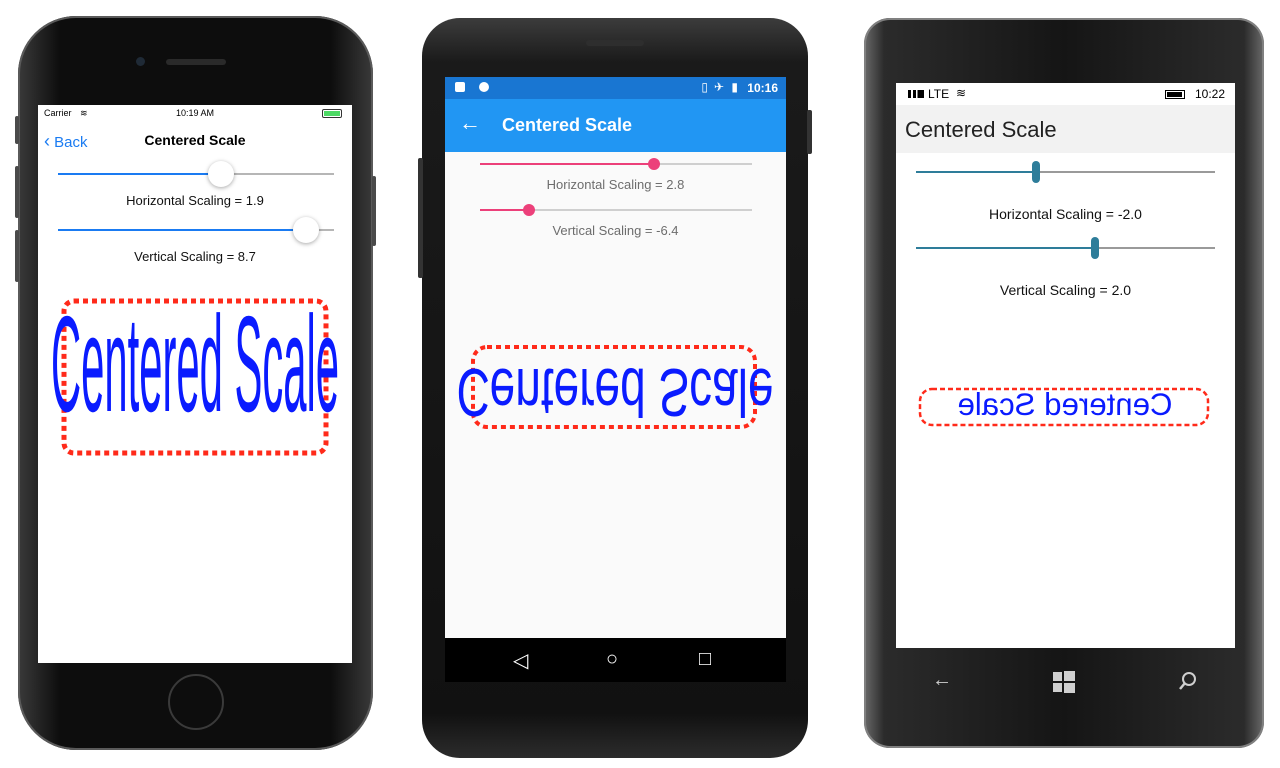 Image resolution: width=1280 pixels, height=768 pixels. What do you see at coordinates (1065, 290) in the screenshot?
I see `vertical-scaling-label: Vertical Scaling = 2.0` at bounding box center [1065, 290].